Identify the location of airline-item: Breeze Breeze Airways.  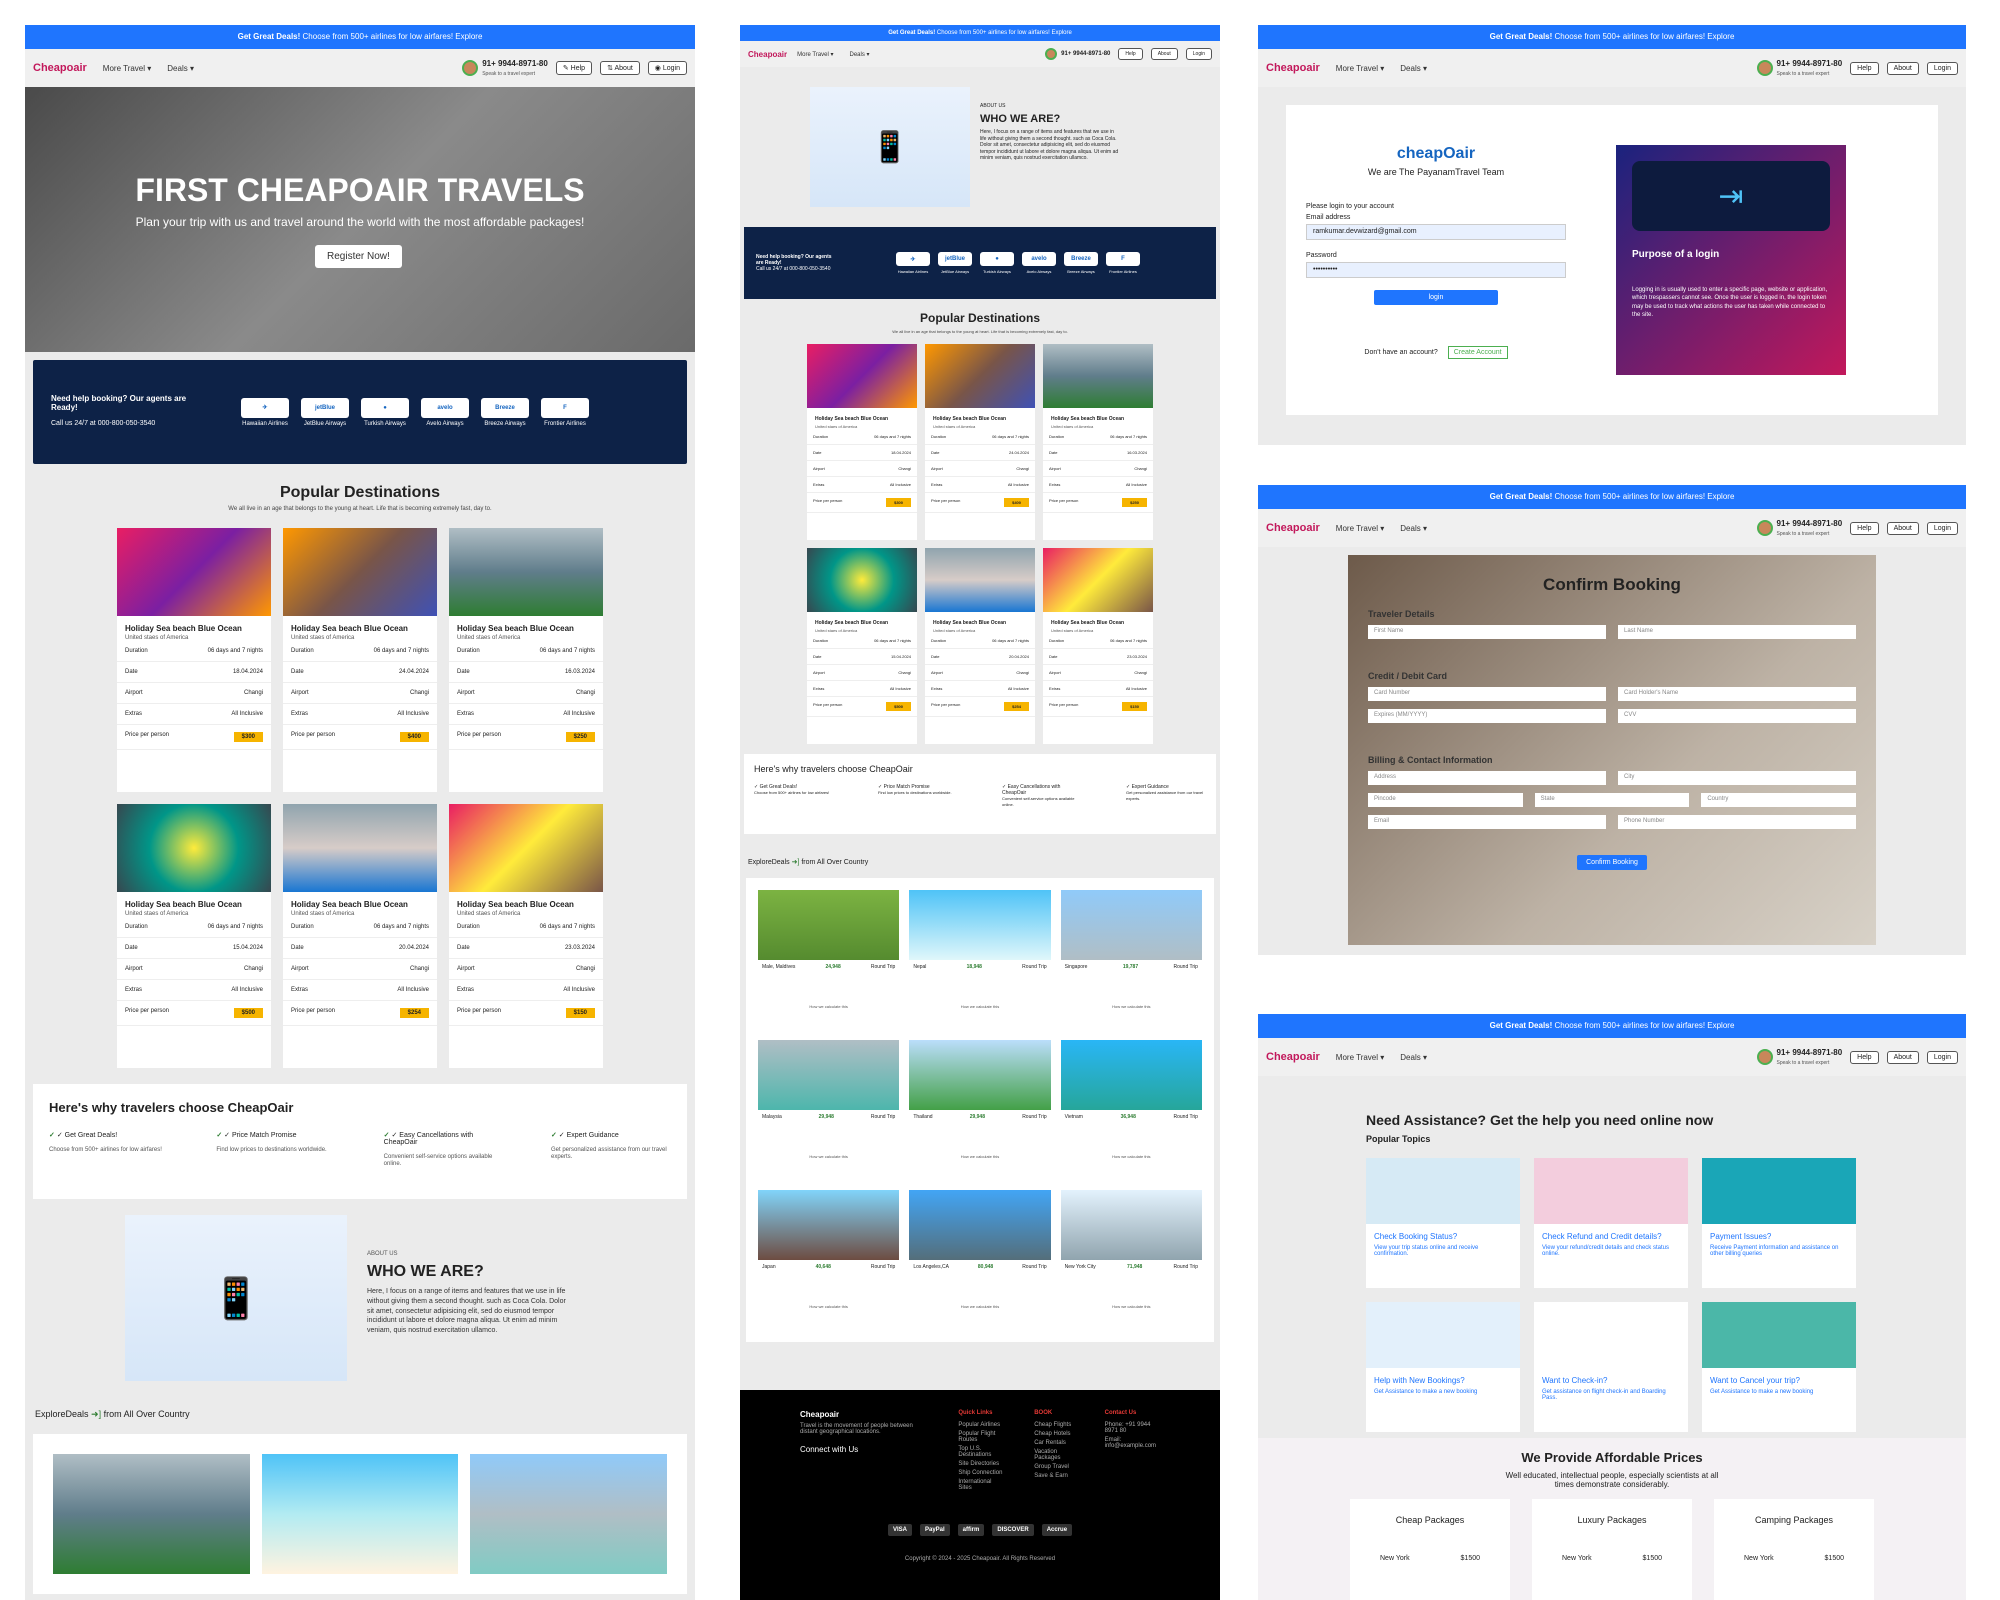
(1081, 263).